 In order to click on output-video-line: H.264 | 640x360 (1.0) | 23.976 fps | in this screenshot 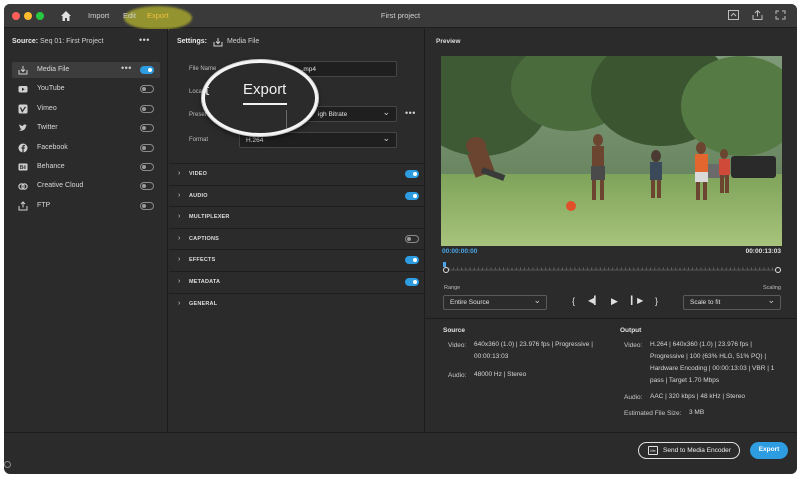, I will do `click(701, 344)`.